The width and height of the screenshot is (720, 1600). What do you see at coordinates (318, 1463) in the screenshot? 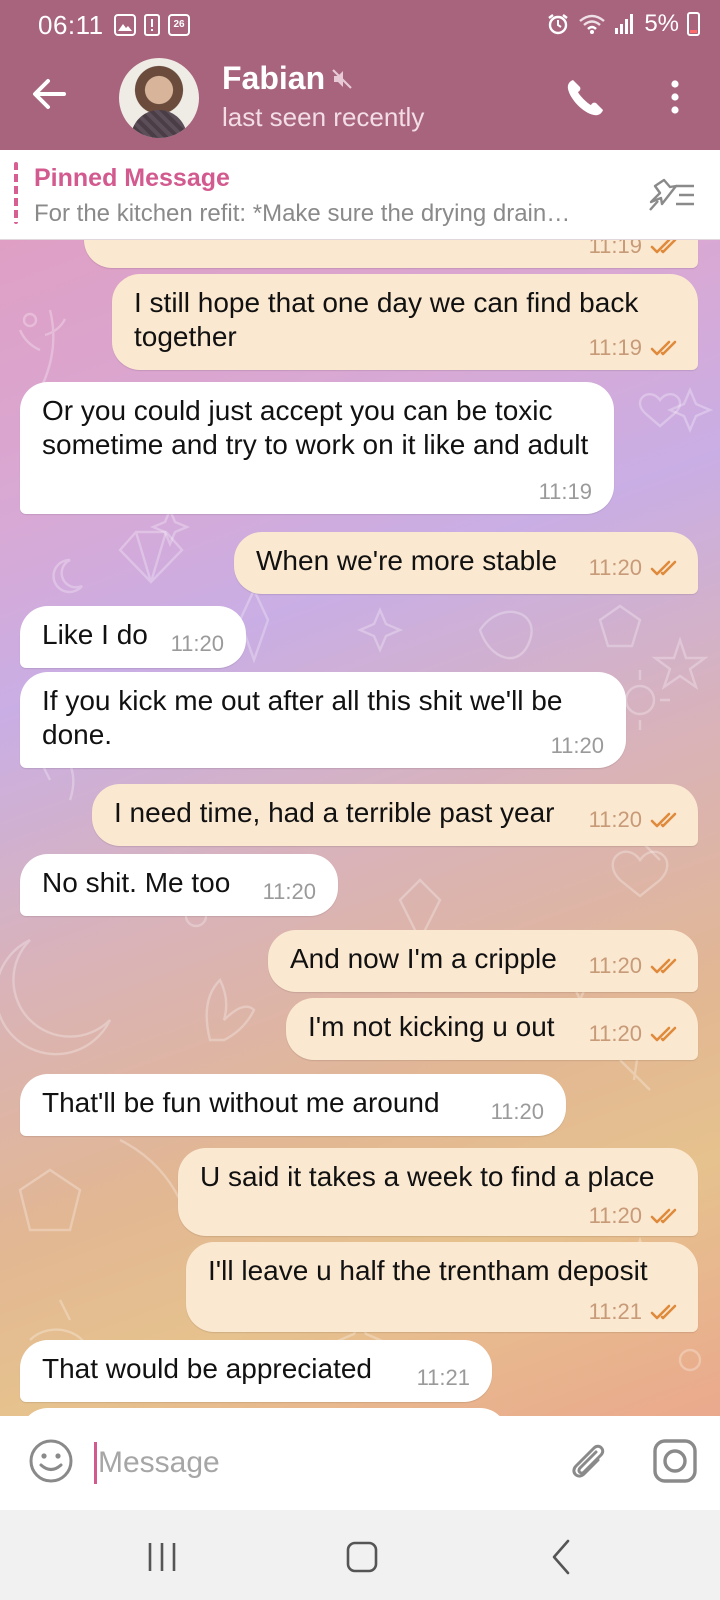
I see `message-input` at bounding box center [318, 1463].